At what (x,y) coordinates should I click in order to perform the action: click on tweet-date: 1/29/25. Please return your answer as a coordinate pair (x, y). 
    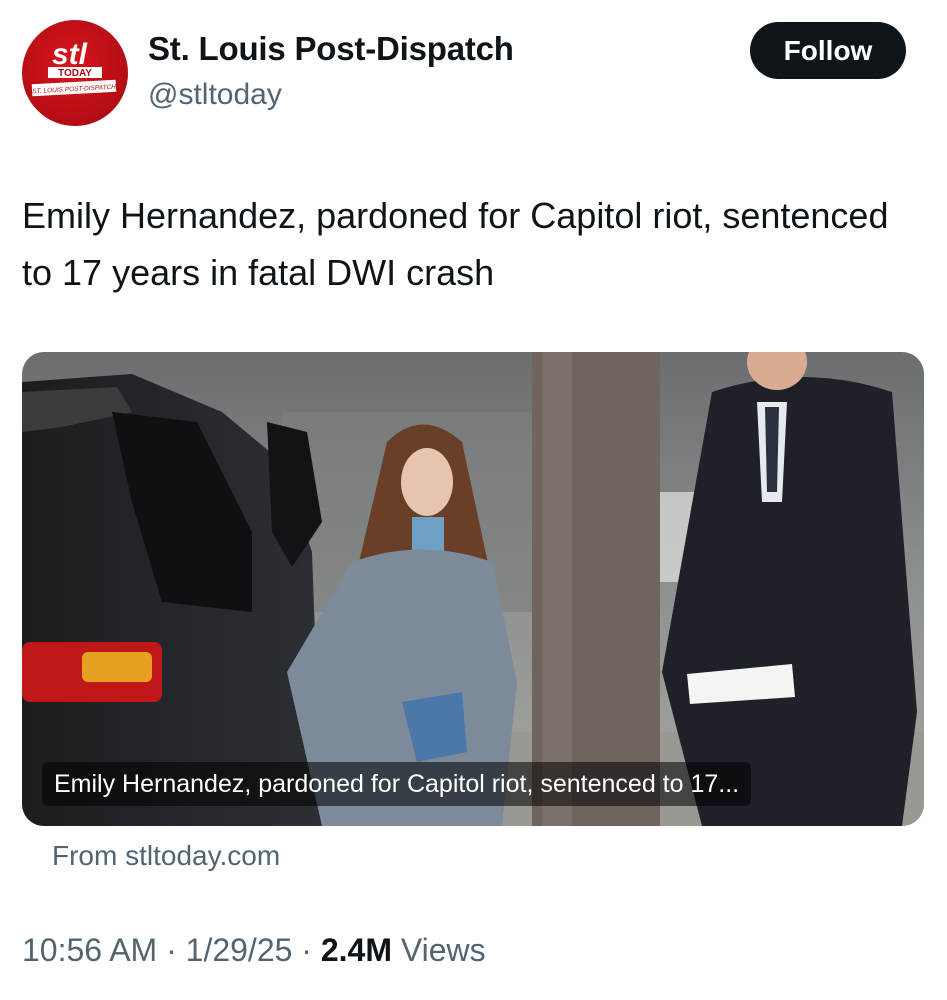
    Looking at the image, I should click on (239, 950).